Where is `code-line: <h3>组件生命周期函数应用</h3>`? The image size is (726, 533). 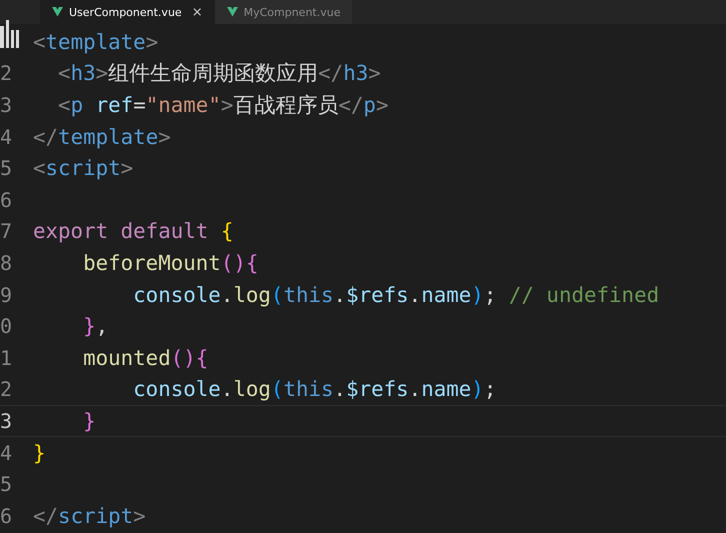
code-line: <h3>组件生命周期函数应用</h3> is located at coordinates (219, 74).